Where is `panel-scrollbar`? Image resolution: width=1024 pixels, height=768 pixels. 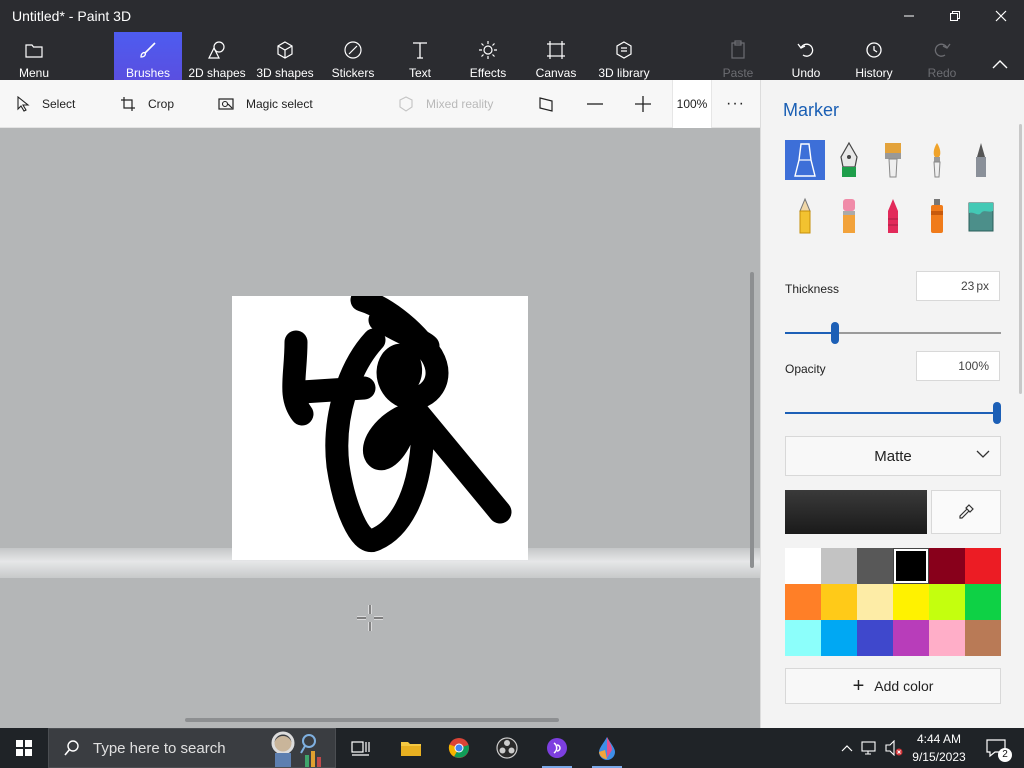
panel-scrollbar is located at coordinates (1020, 259).